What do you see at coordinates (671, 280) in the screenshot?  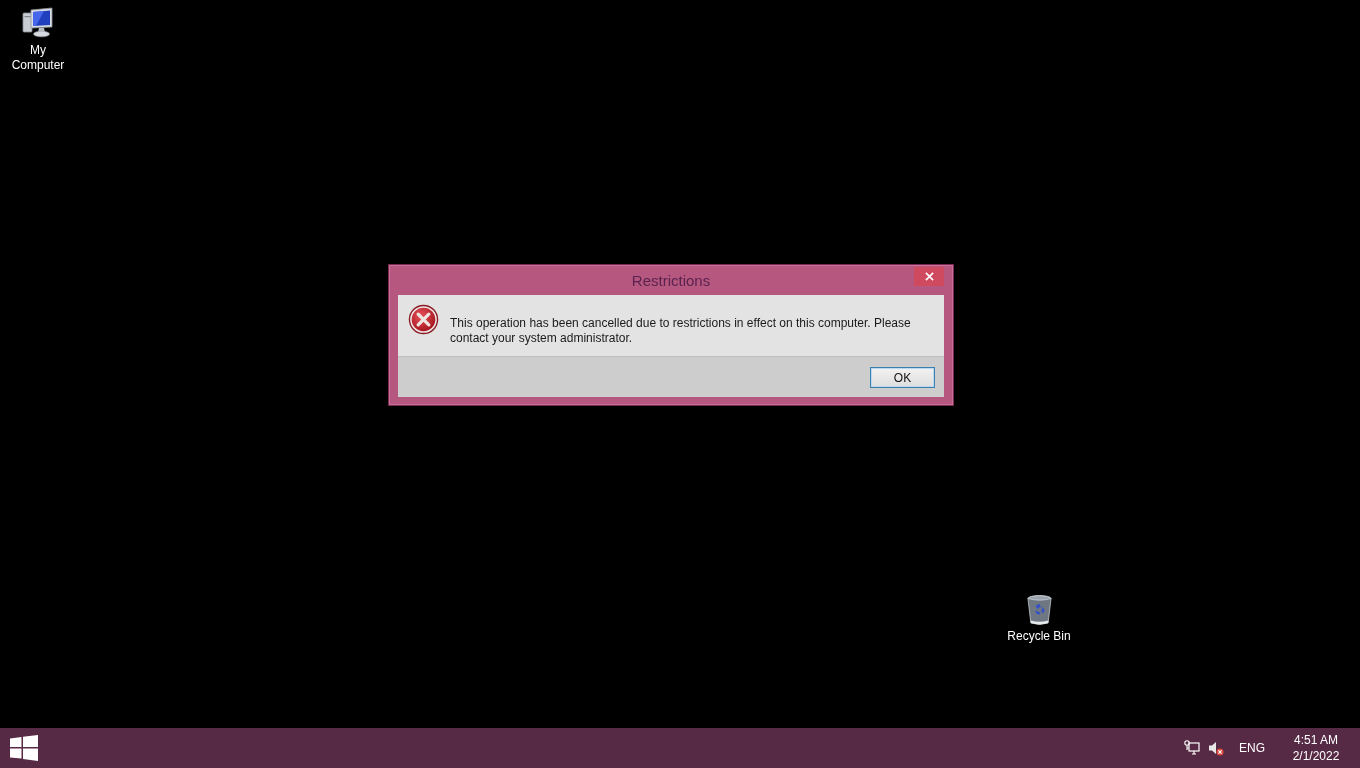 I see `dialog-title: Restrictions` at bounding box center [671, 280].